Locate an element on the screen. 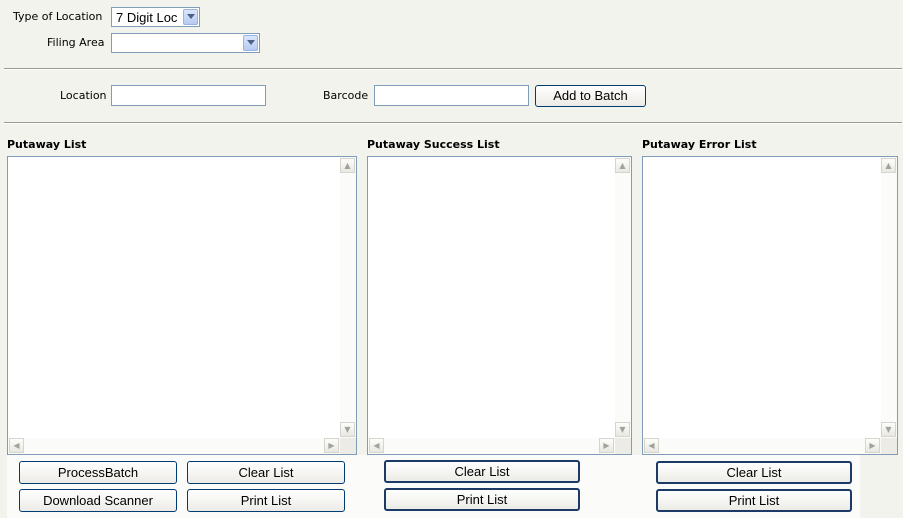 The height and width of the screenshot is (518, 903). add-to-batch-button: Add to Batch is located at coordinates (590, 96).